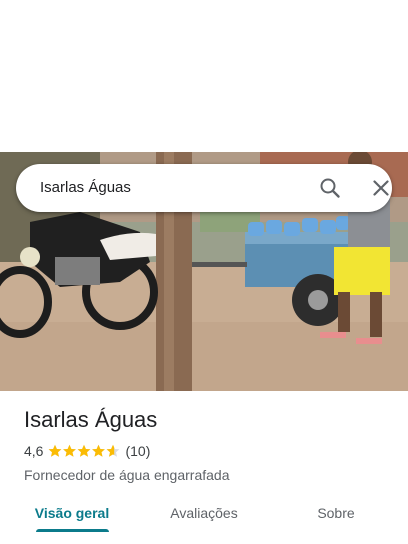 The height and width of the screenshot is (544, 408). I want to click on search-bar: Isarlas Águas, so click(204, 188).